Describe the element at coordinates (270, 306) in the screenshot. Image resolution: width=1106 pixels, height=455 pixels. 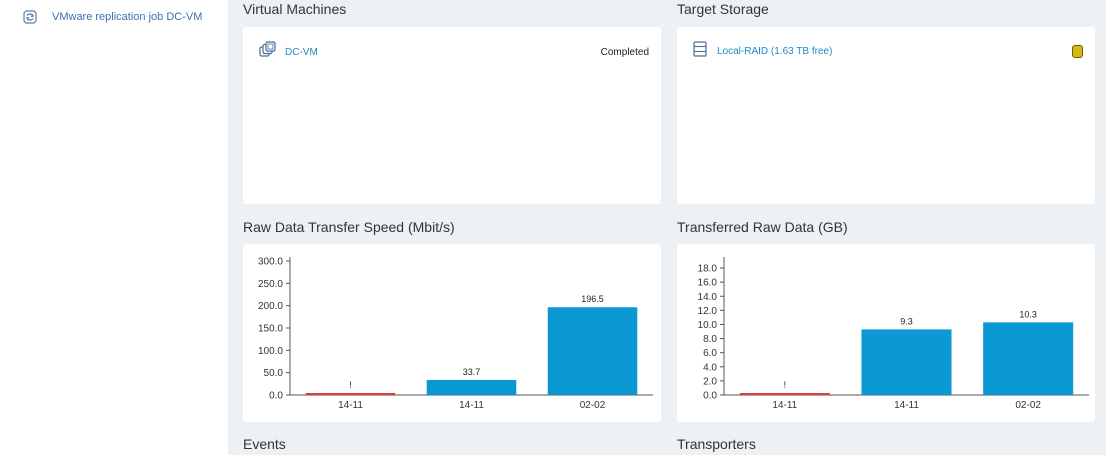
I see `speed-y-tick-label: 200.0` at that location.